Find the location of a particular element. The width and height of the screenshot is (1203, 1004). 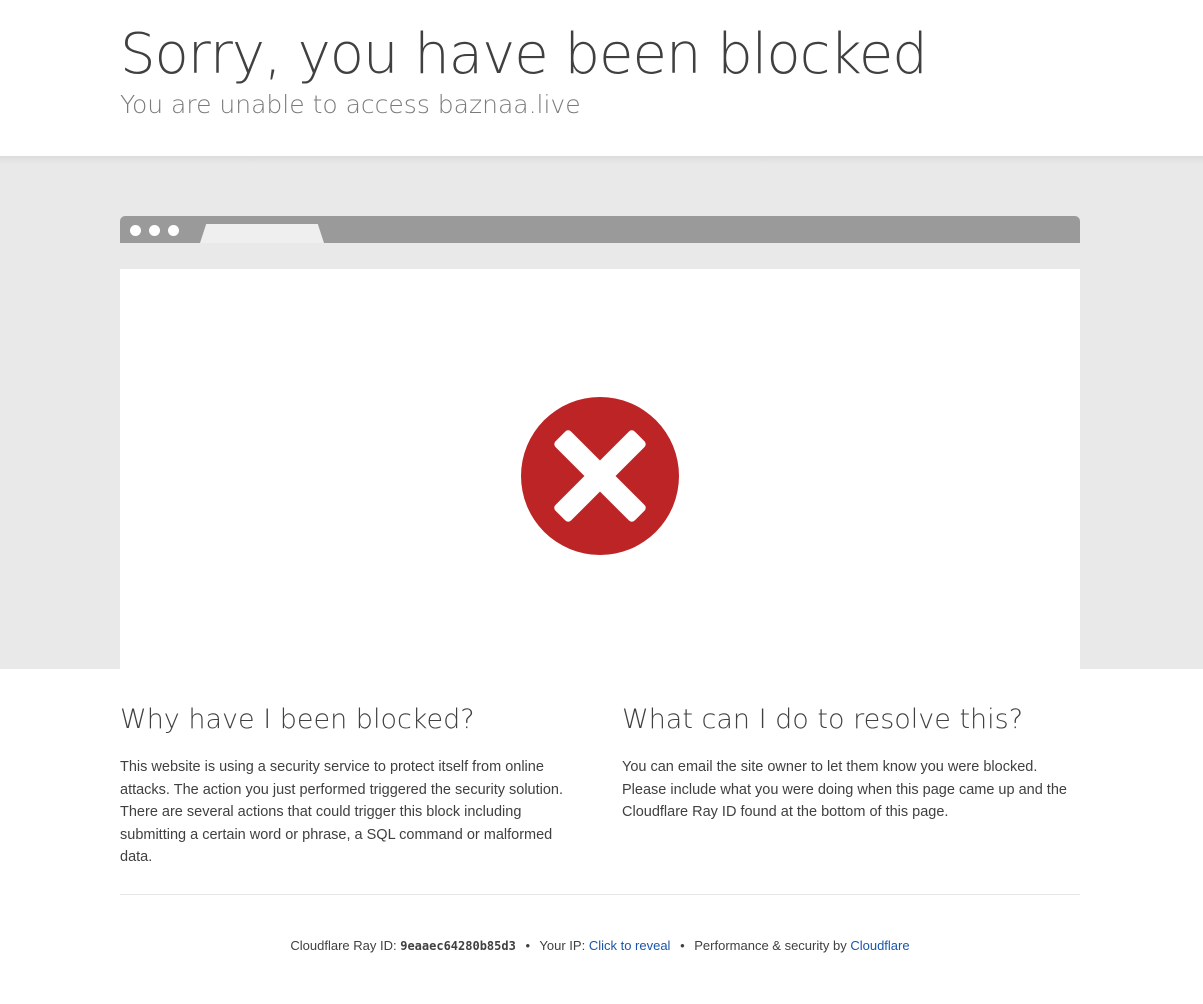

ray-id-value: 9eaaec64280b85d3 is located at coordinates (458, 946).